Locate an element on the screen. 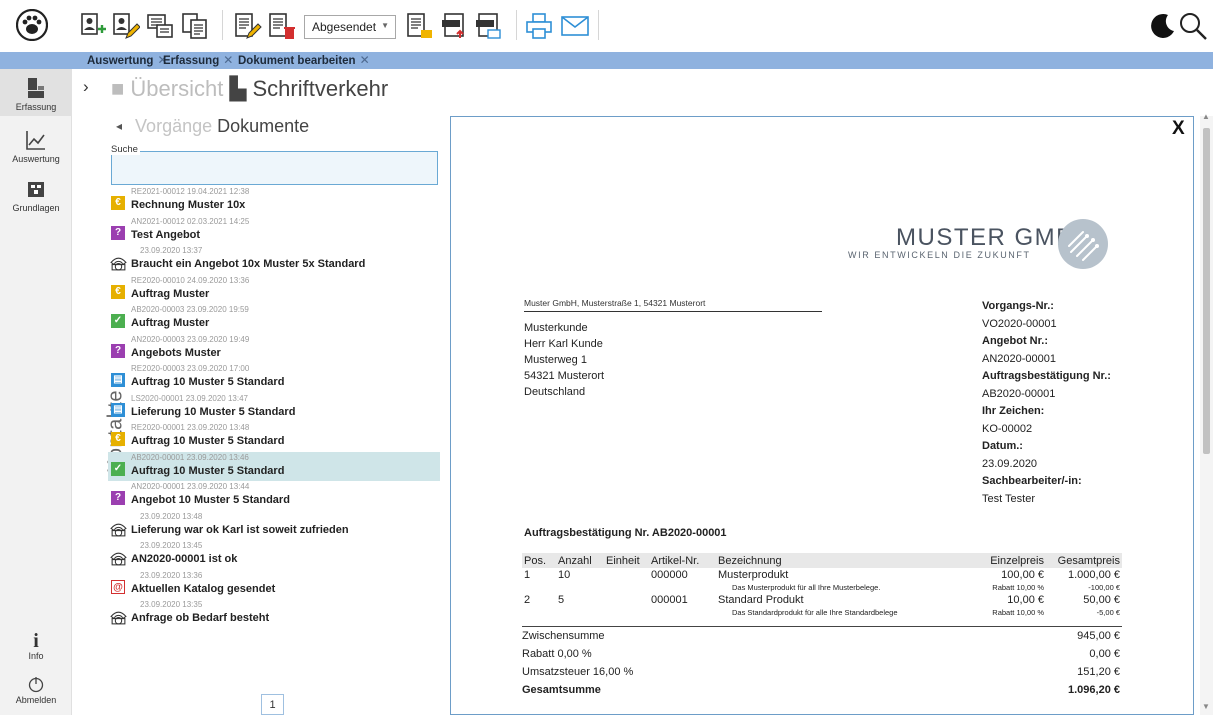 The height and width of the screenshot is (715, 1213). document-edit-icon is located at coordinates (247, 26).